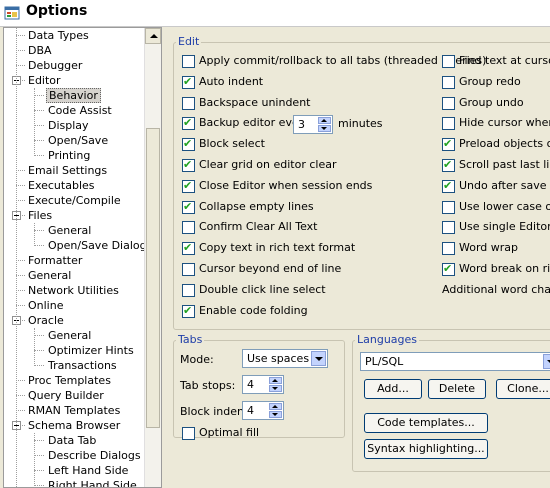  Describe the element at coordinates (74, 425) in the screenshot. I see `tree-item: Schema Browser` at that location.